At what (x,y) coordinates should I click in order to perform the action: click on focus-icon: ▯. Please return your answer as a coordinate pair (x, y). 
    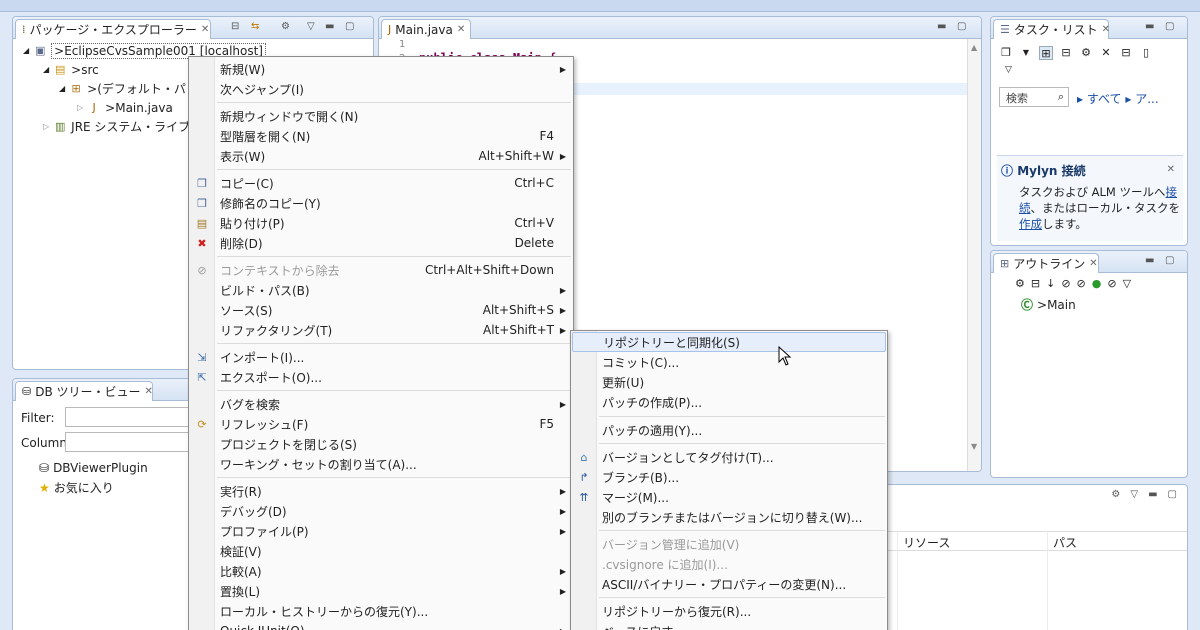
    Looking at the image, I should click on (1146, 53).